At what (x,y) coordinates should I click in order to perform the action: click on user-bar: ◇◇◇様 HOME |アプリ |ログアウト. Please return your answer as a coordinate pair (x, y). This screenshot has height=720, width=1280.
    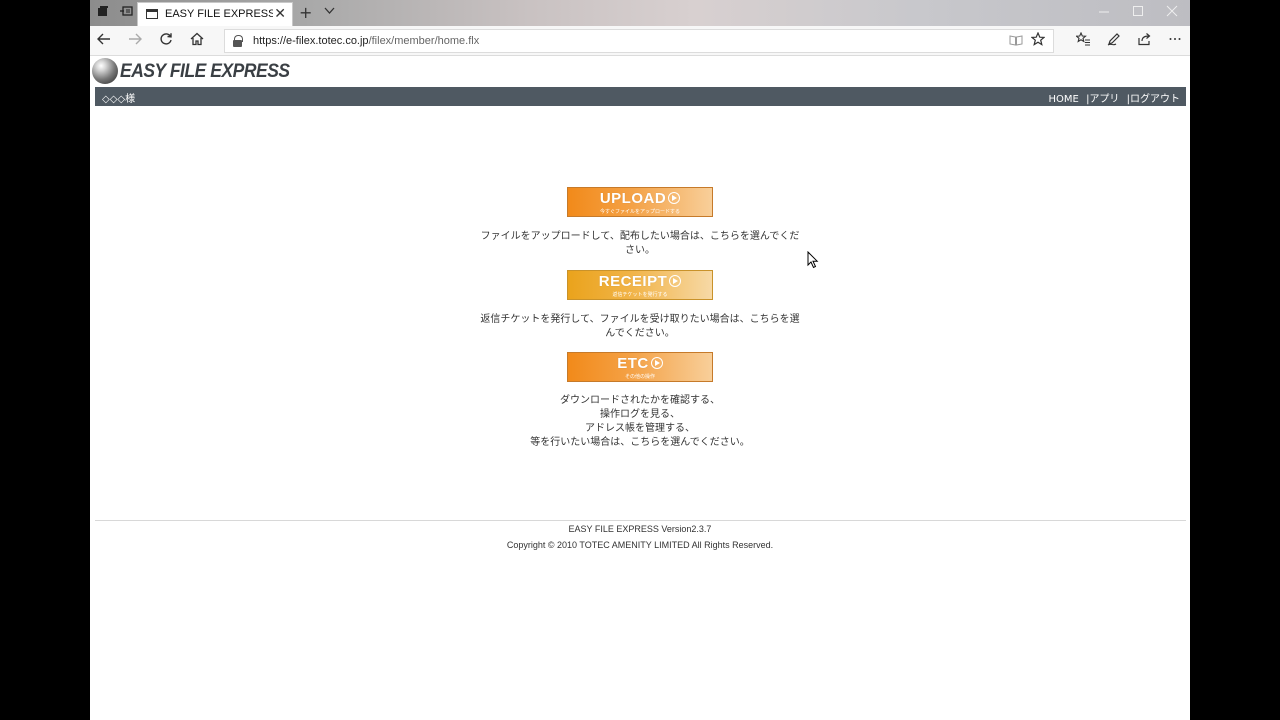
    Looking at the image, I should click on (640, 96).